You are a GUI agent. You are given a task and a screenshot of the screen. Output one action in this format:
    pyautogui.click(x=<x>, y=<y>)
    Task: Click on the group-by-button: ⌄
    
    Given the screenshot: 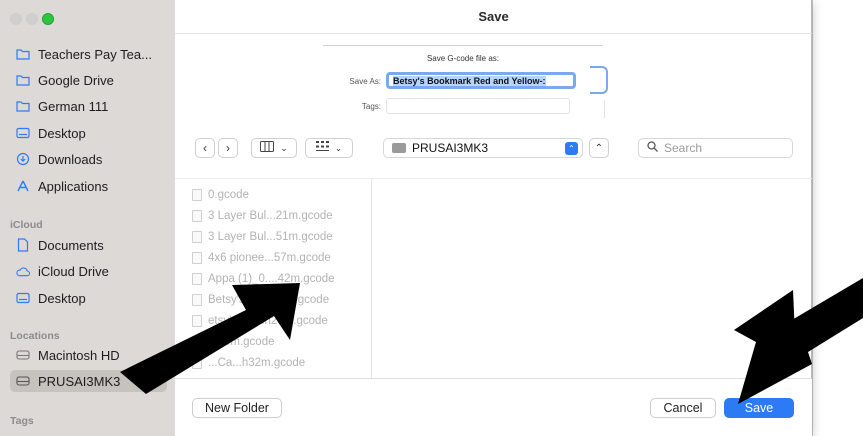 What is the action you would take?
    pyautogui.click(x=329, y=148)
    